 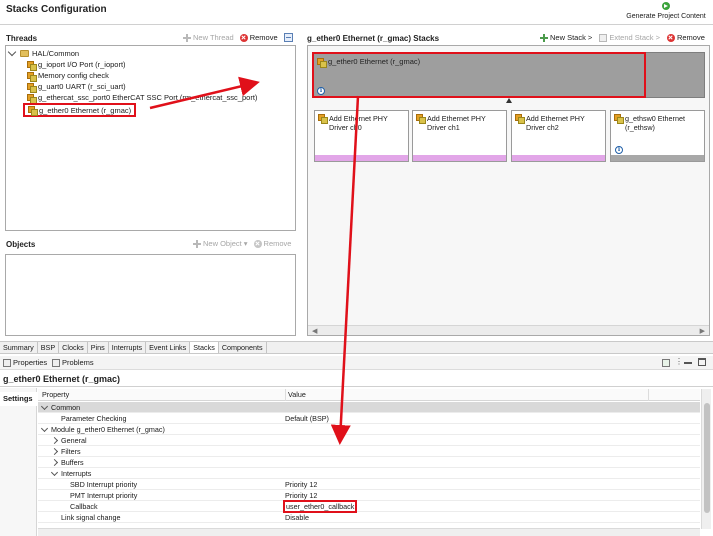 What do you see at coordinates (369, 429) in the screenshot?
I see `row-module: Module g_ether0 Ethernet (r_gmac)` at bounding box center [369, 429].